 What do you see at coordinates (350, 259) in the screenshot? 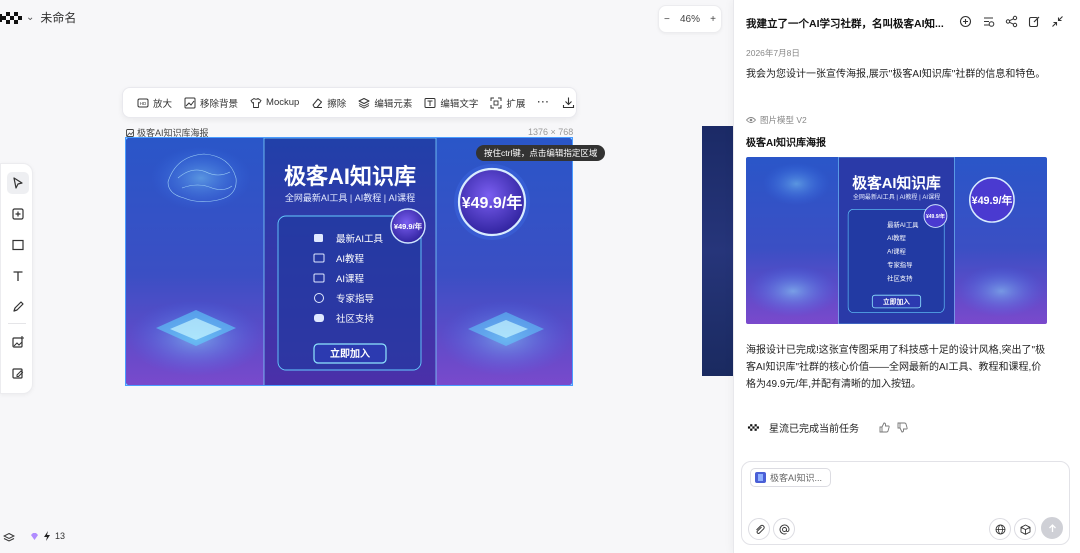
I see `poster-feature-2: AI教程` at bounding box center [350, 259].